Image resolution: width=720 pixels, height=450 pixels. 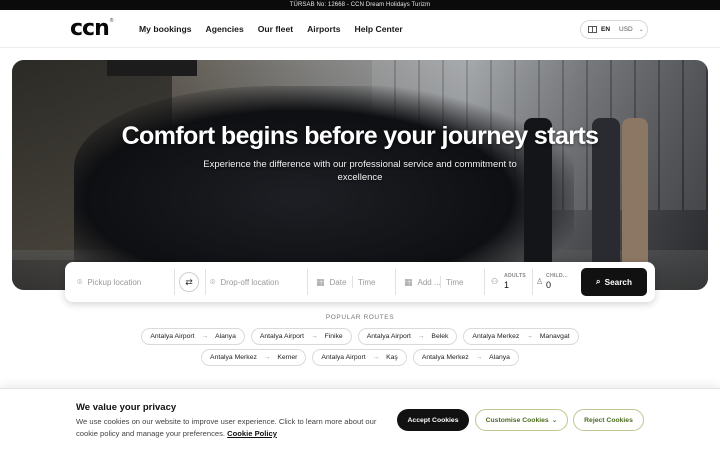 I want to click on swap-locations-button: ⇄, so click(x=189, y=282).